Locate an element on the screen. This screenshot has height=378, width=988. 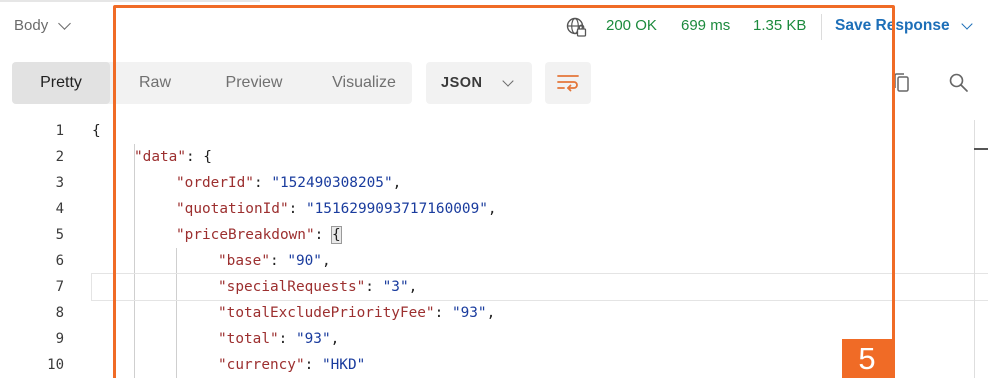
code-line: "total": "93", is located at coordinates (279, 339).